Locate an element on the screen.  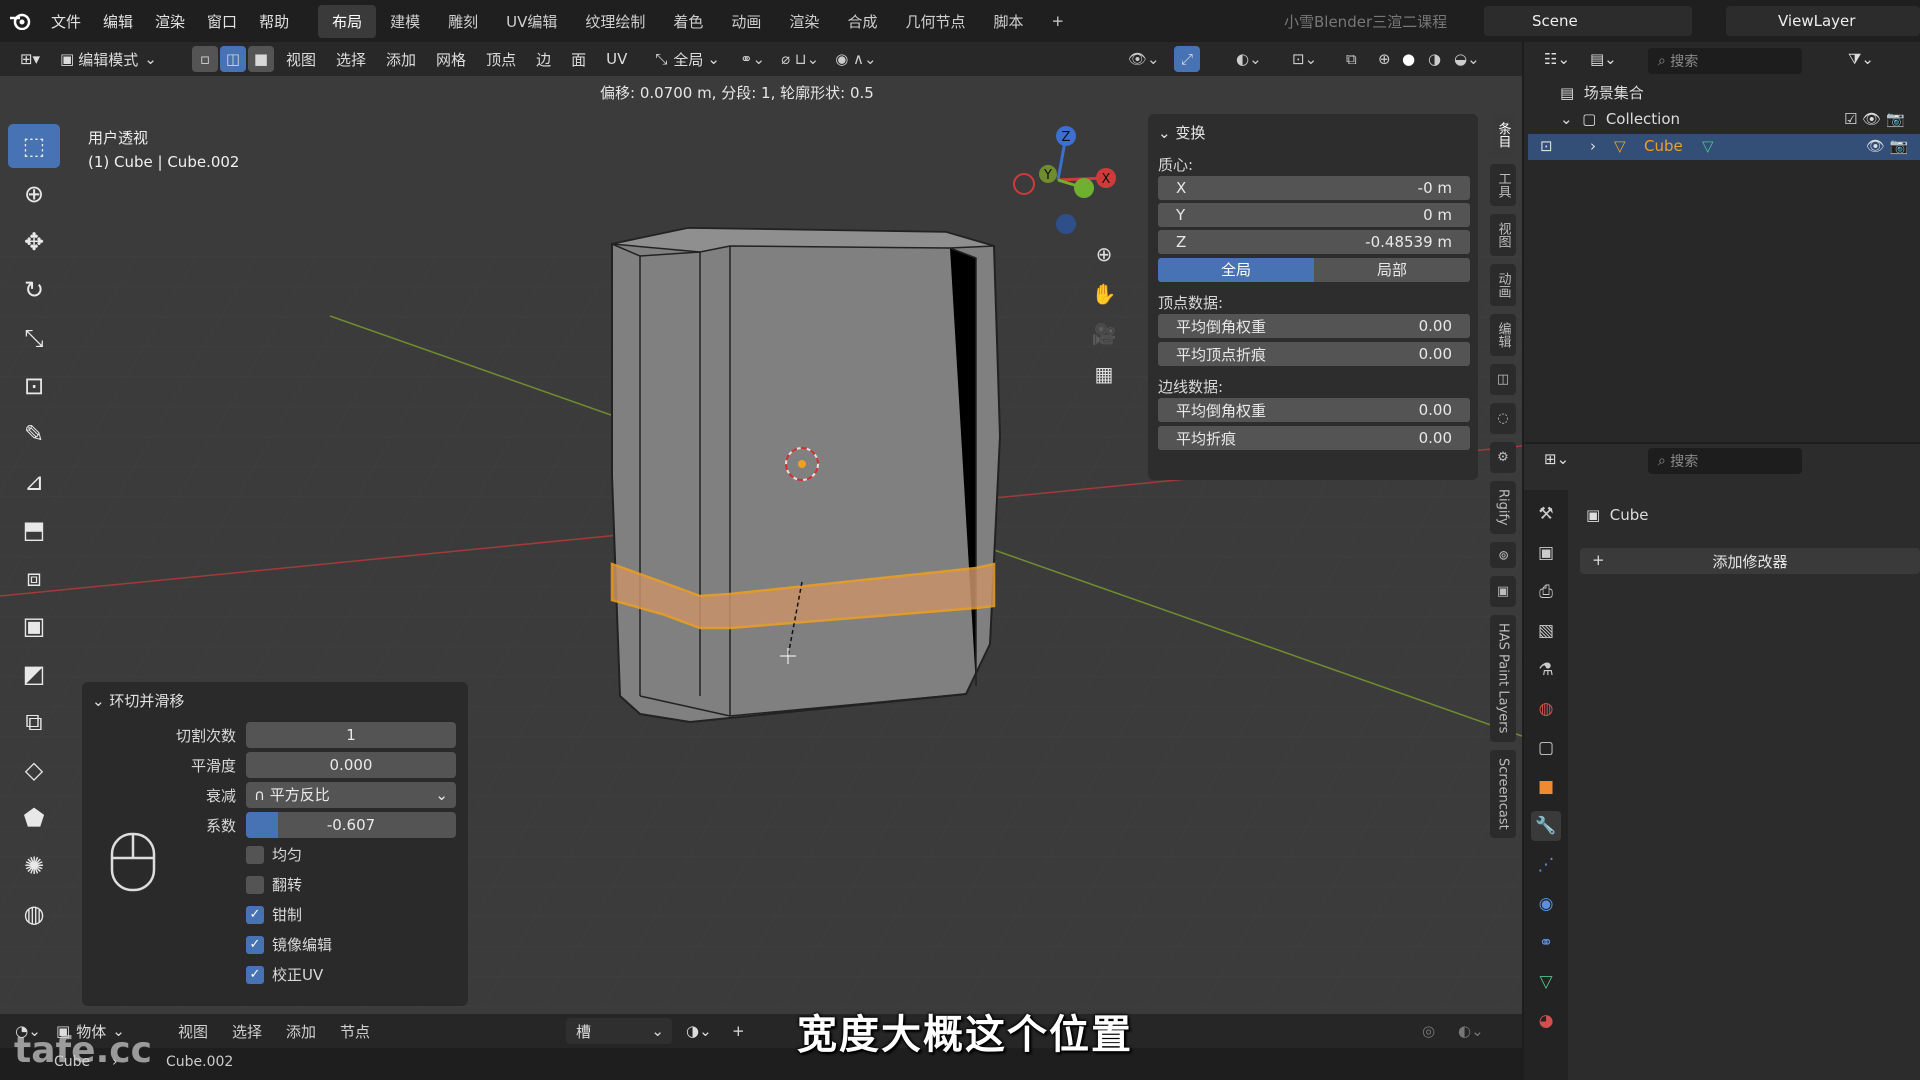
tab-uv-editing: UV编辑 is located at coordinates (531, 21).